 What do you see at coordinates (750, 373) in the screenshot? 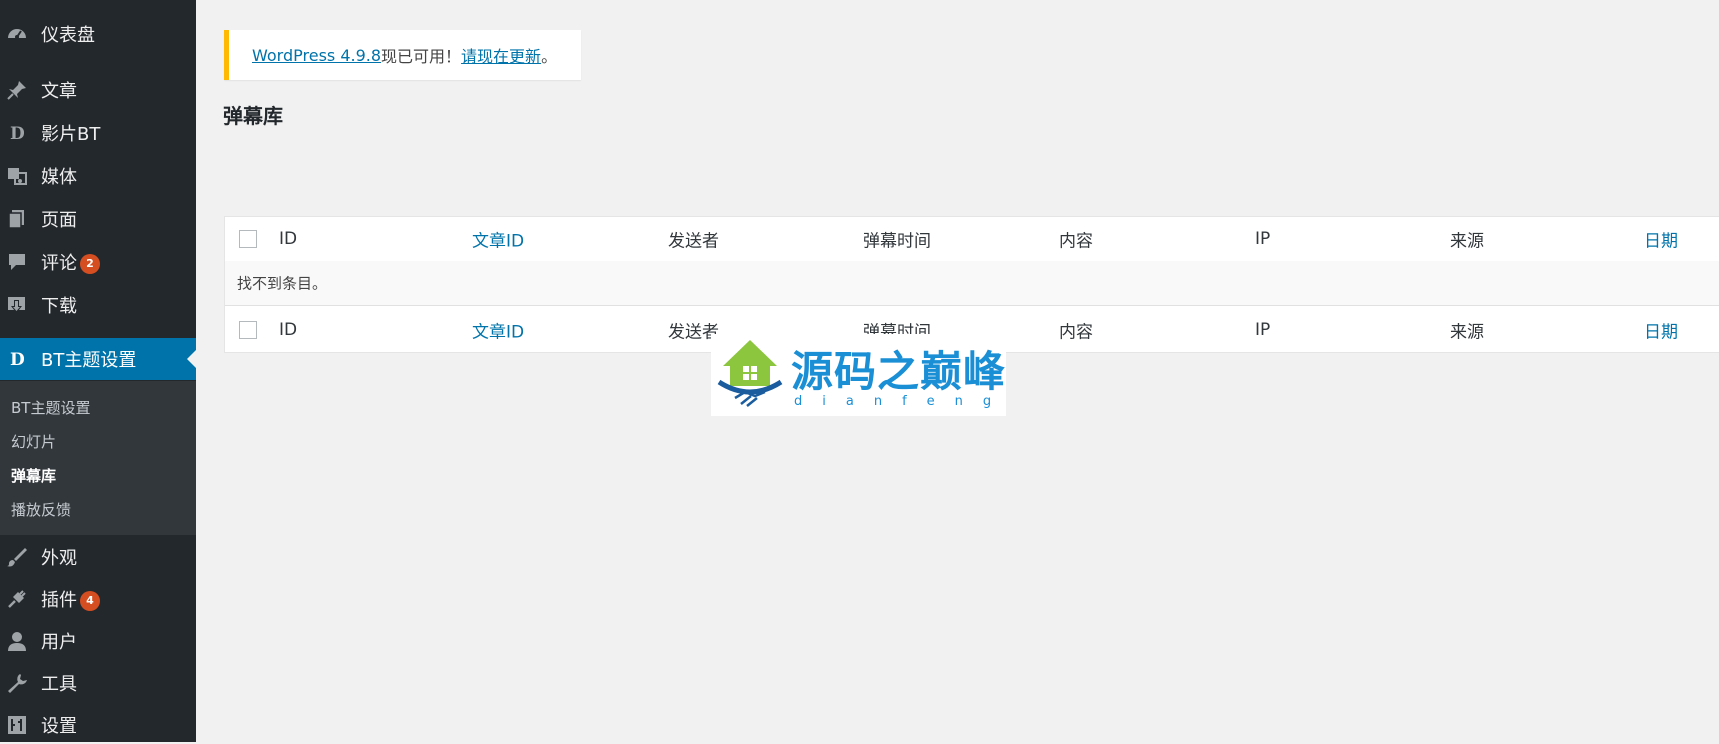
I see `house-handshake-icon` at bounding box center [750, 373].